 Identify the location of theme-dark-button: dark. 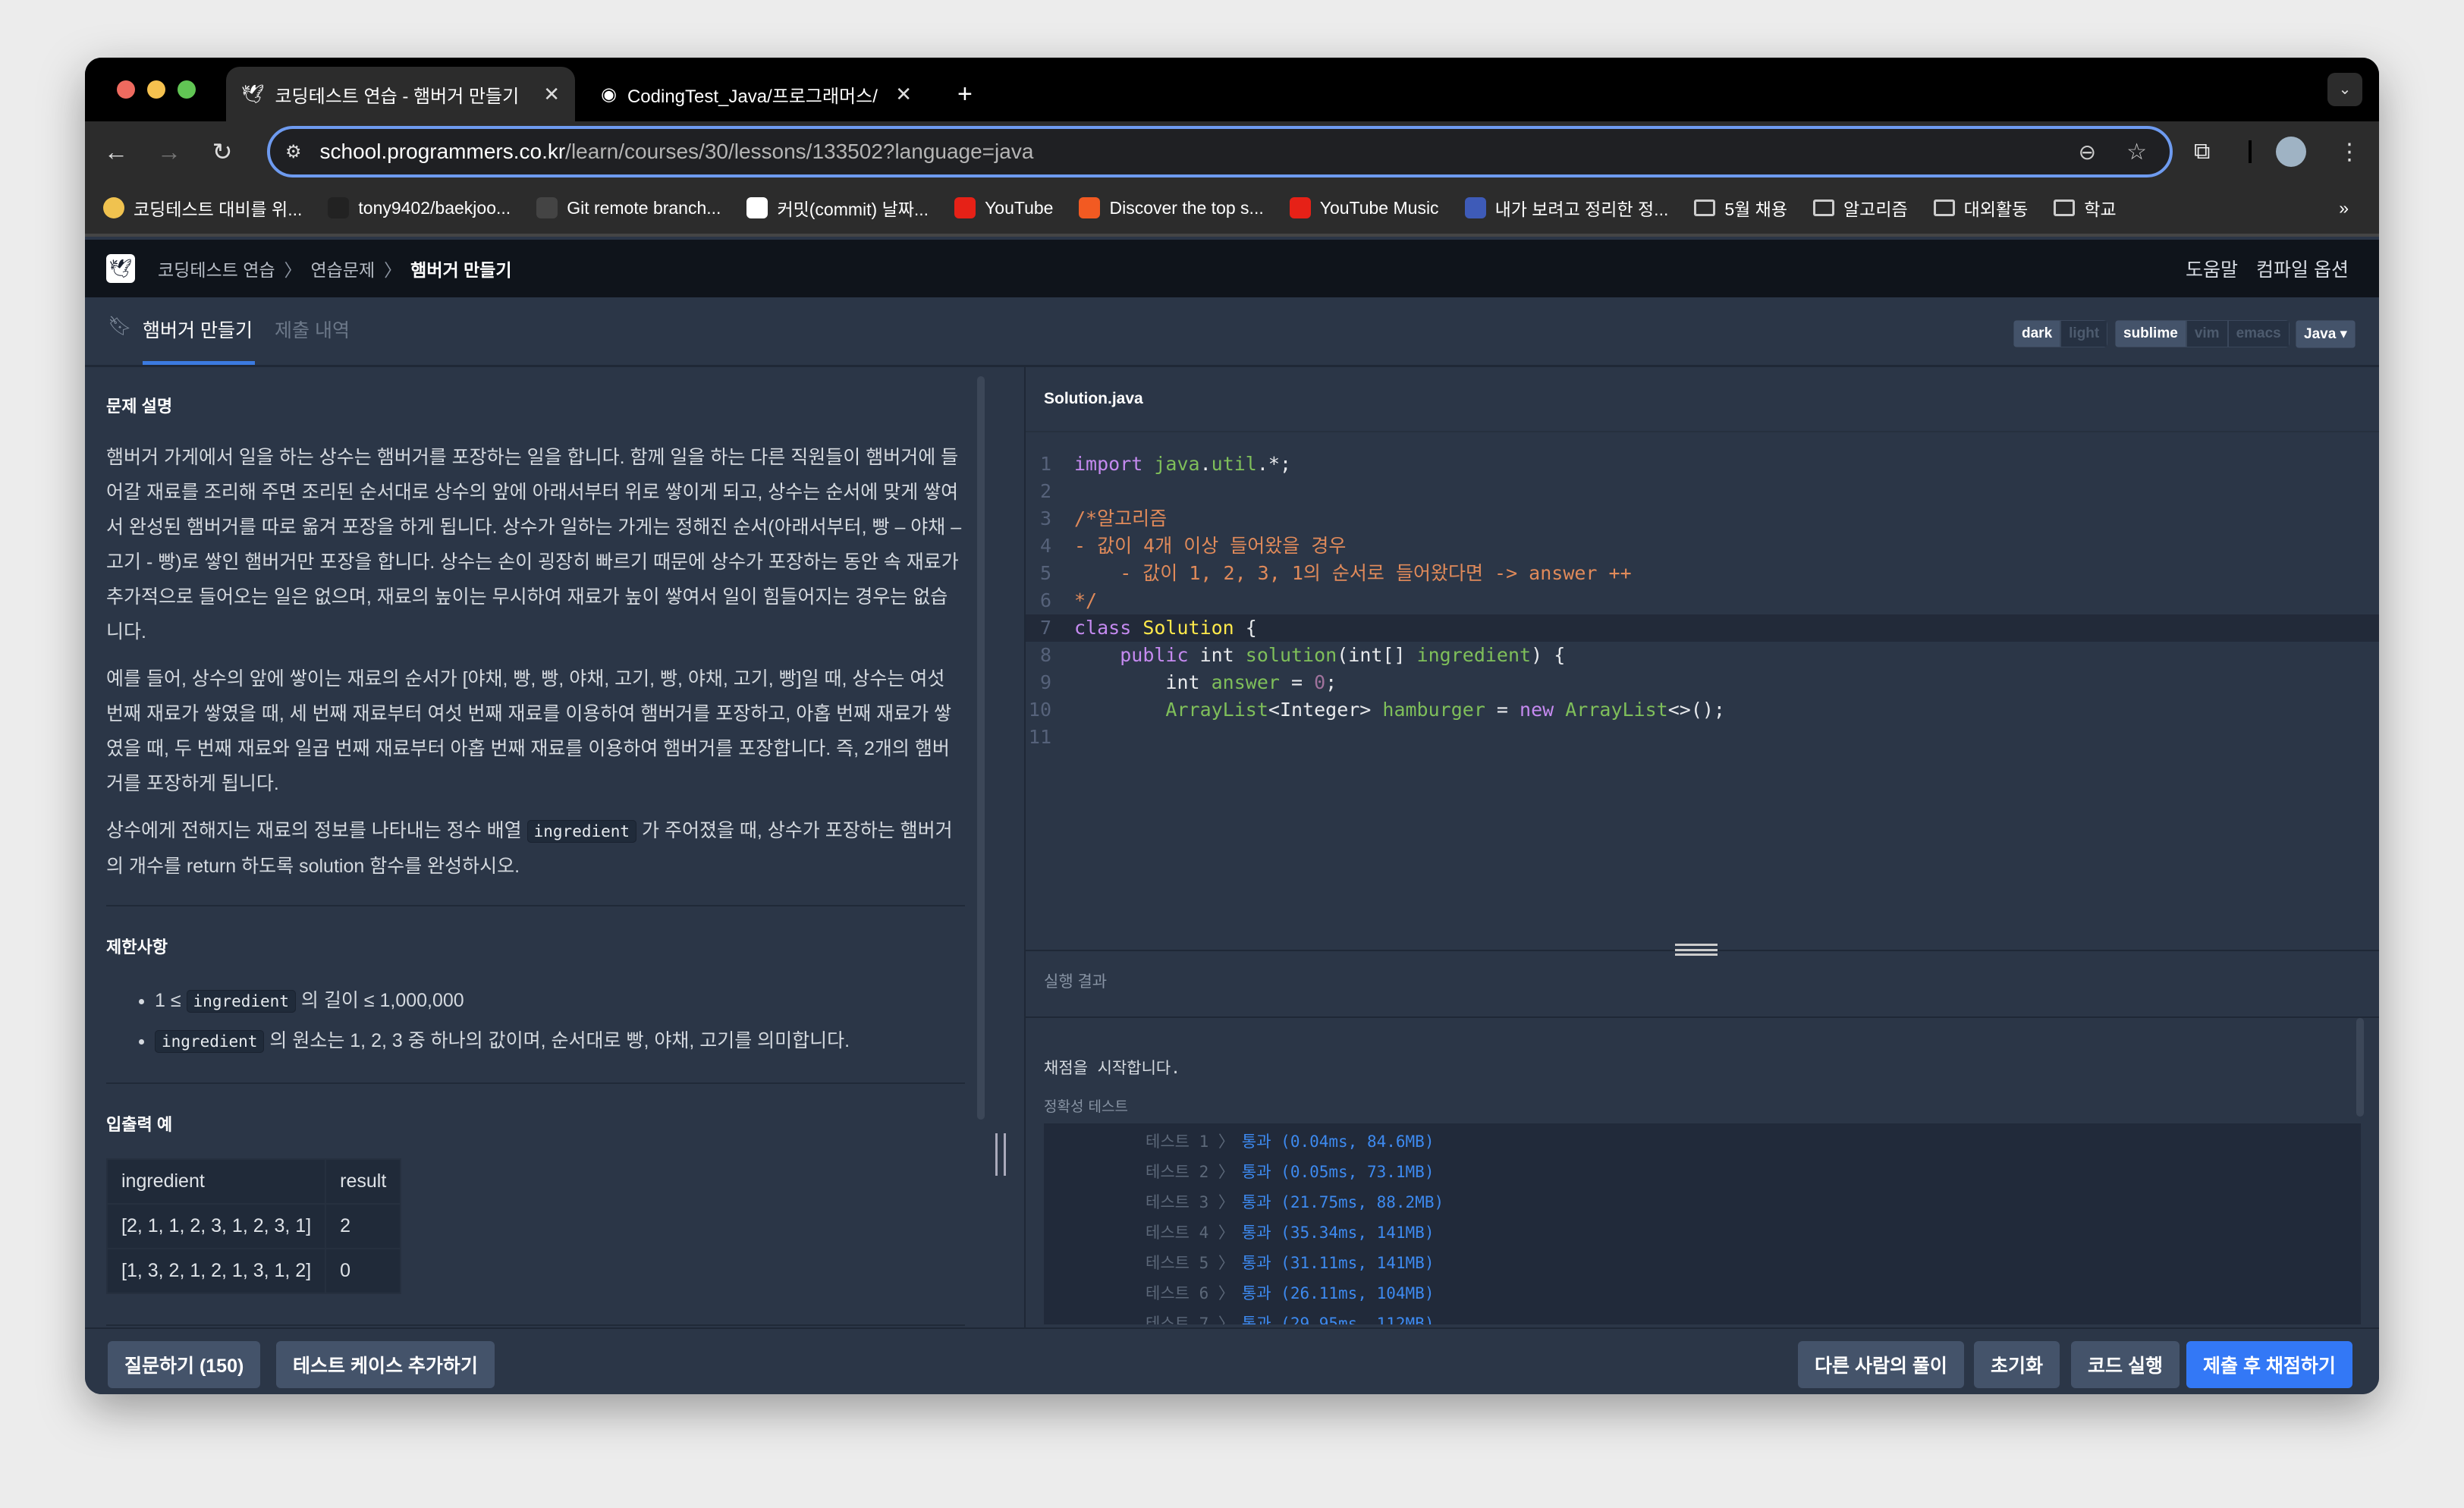
(2037, 333).